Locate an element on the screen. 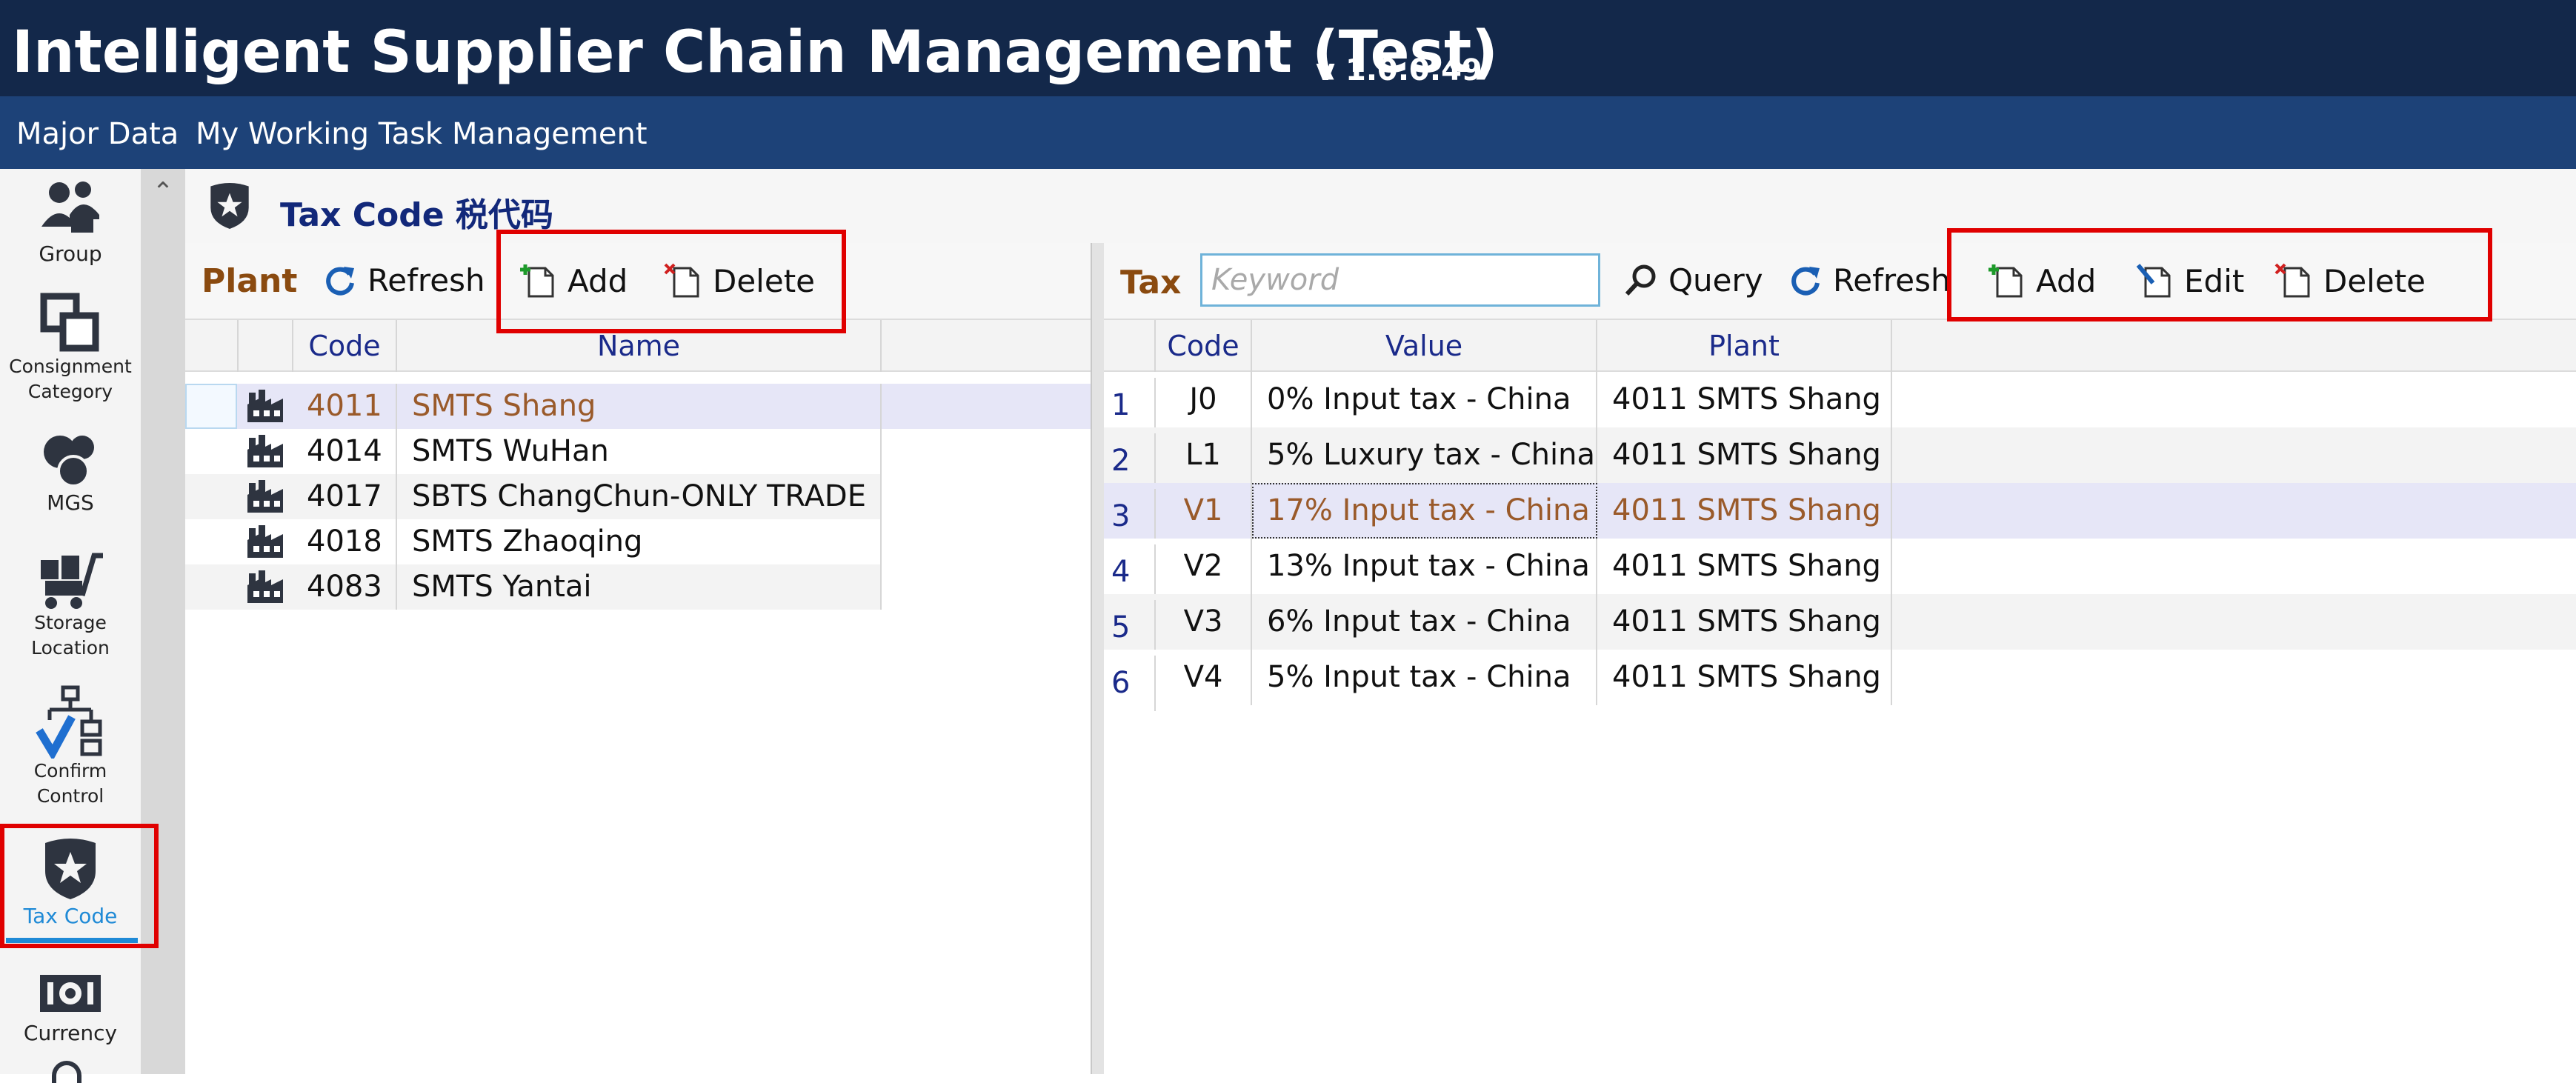 The width and height of the screenshot is (2576, 1083). row-number: 3 is located at coordinates (1130, 516).